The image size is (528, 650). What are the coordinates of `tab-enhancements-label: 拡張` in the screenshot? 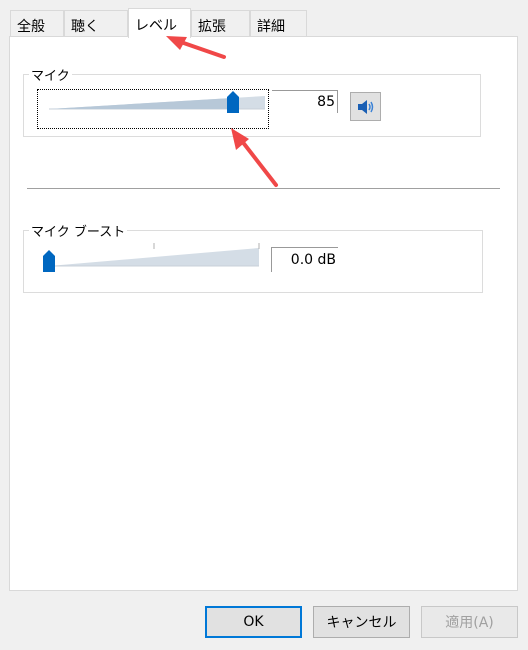 It's located at (212, 27).